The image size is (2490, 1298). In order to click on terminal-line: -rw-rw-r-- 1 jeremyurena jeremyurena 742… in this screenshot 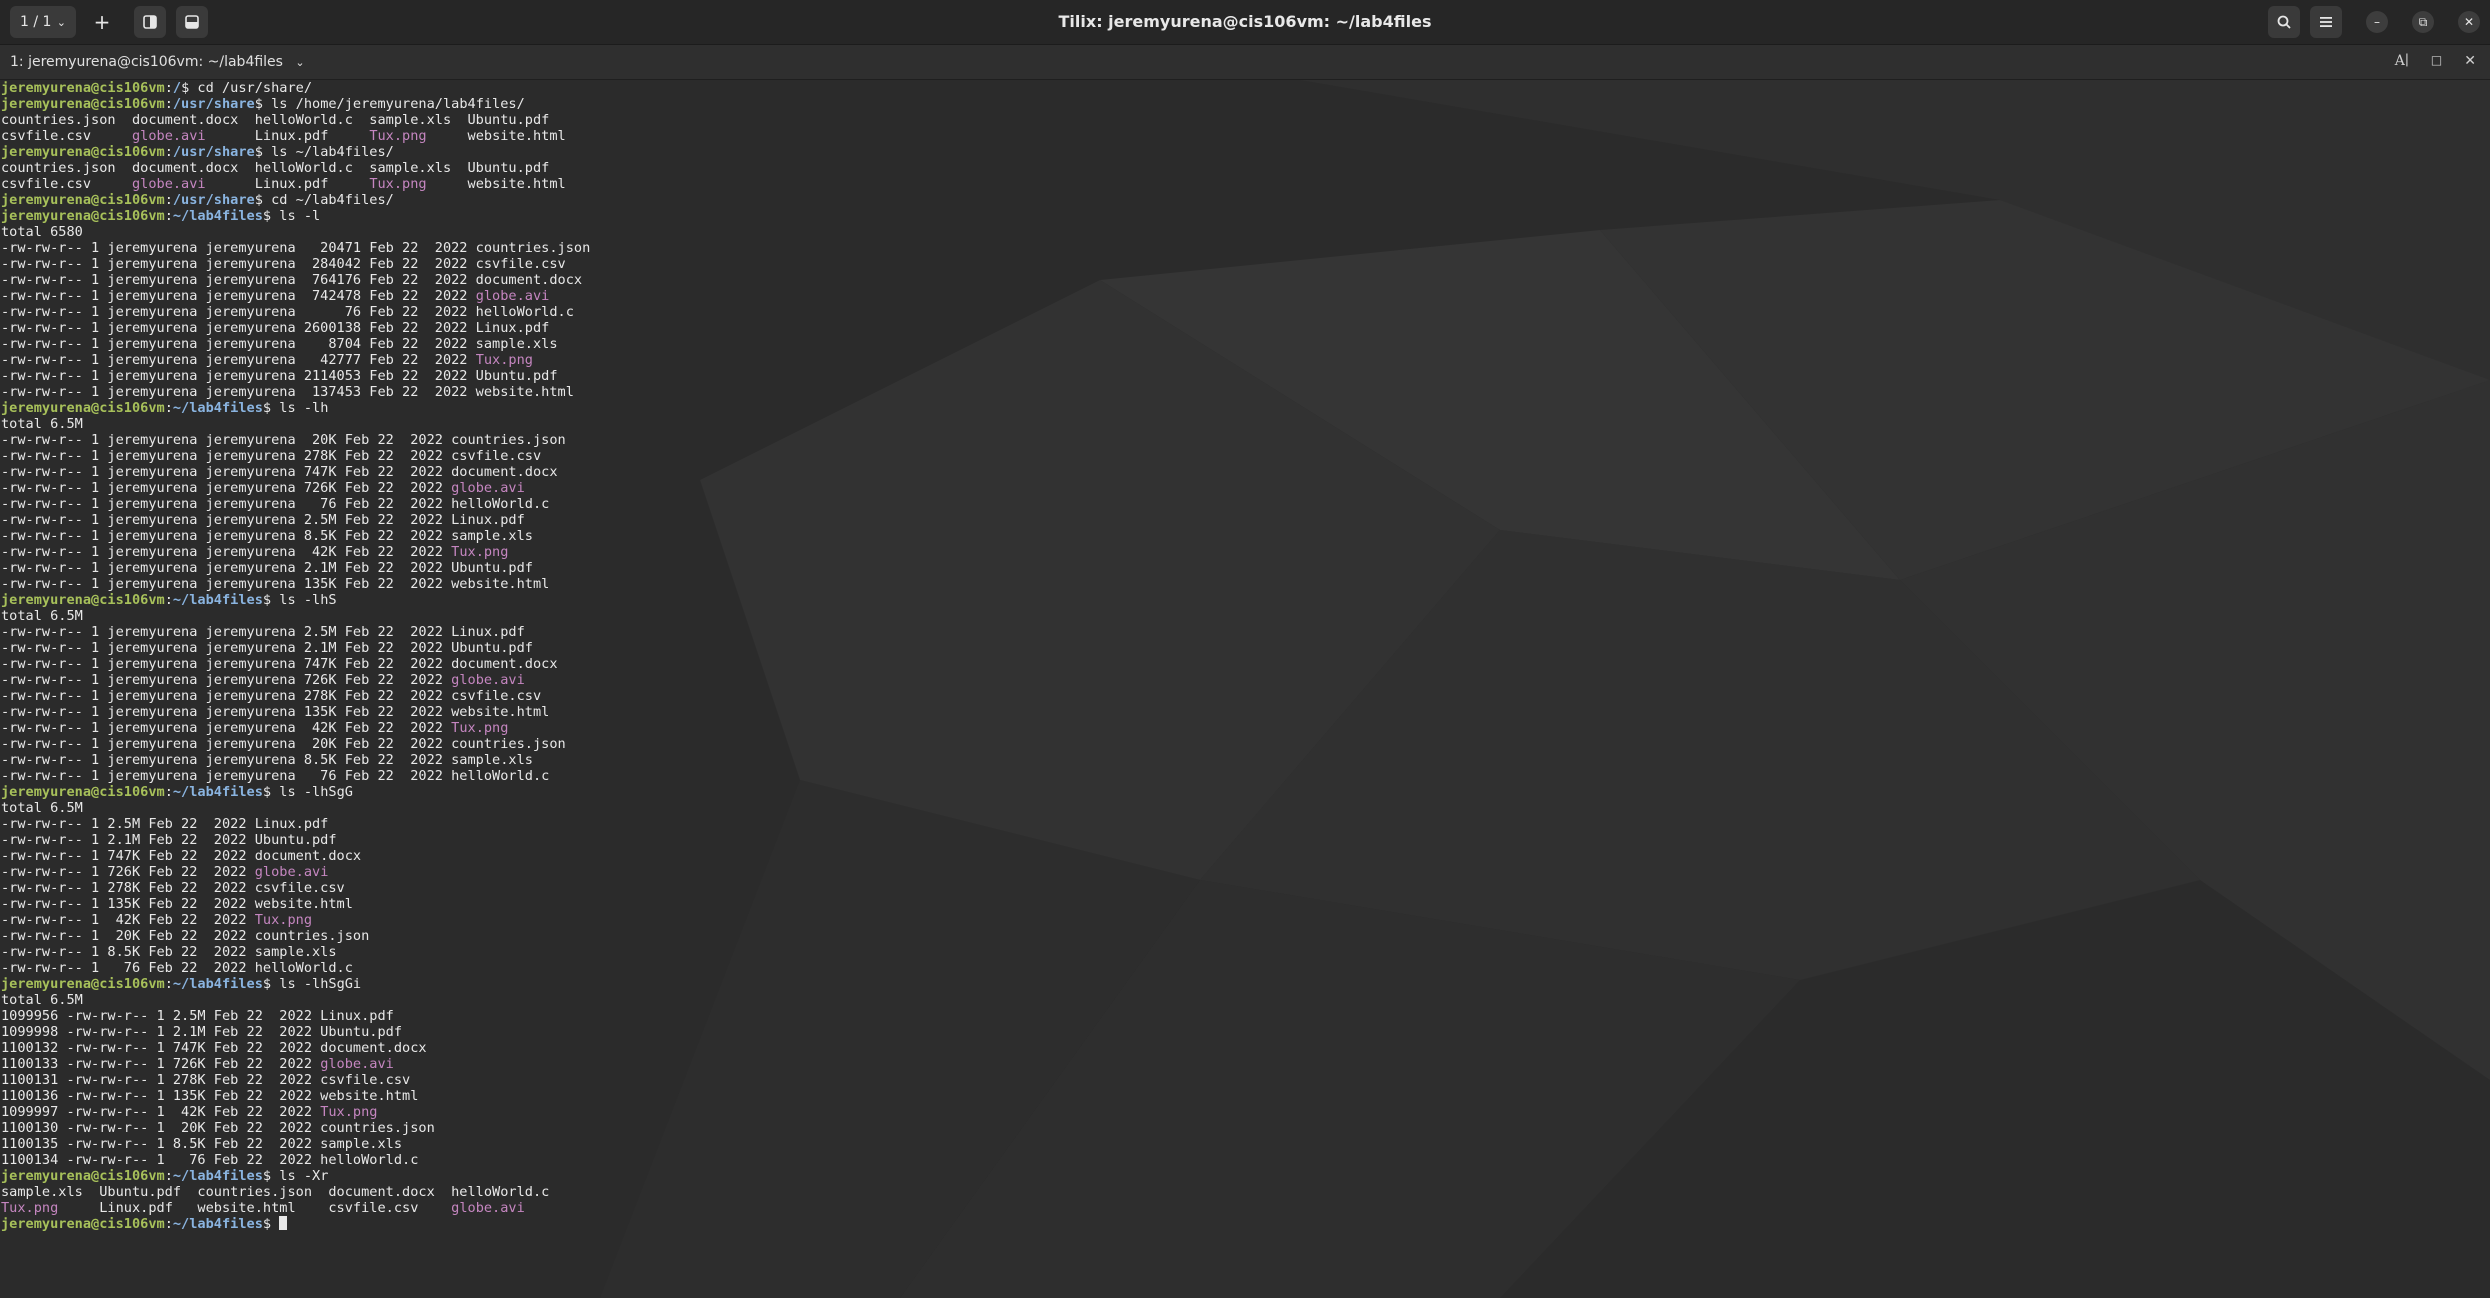, I will do `click(1241, 296)`.